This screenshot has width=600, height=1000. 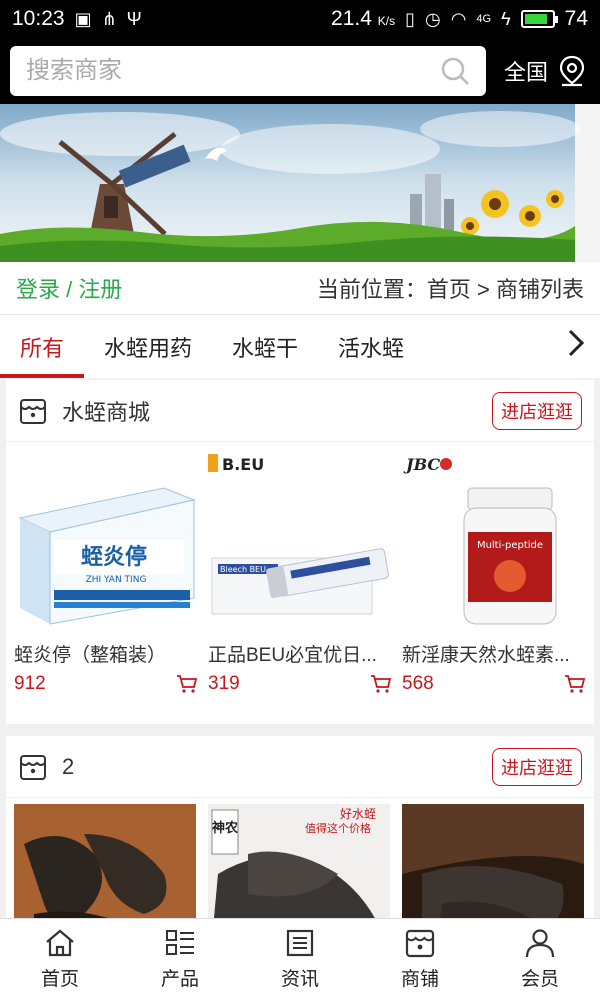 What do you see at coordinates (540, 943) in the screenshot?
I see `user-icon` at bounding box center [540, 943].